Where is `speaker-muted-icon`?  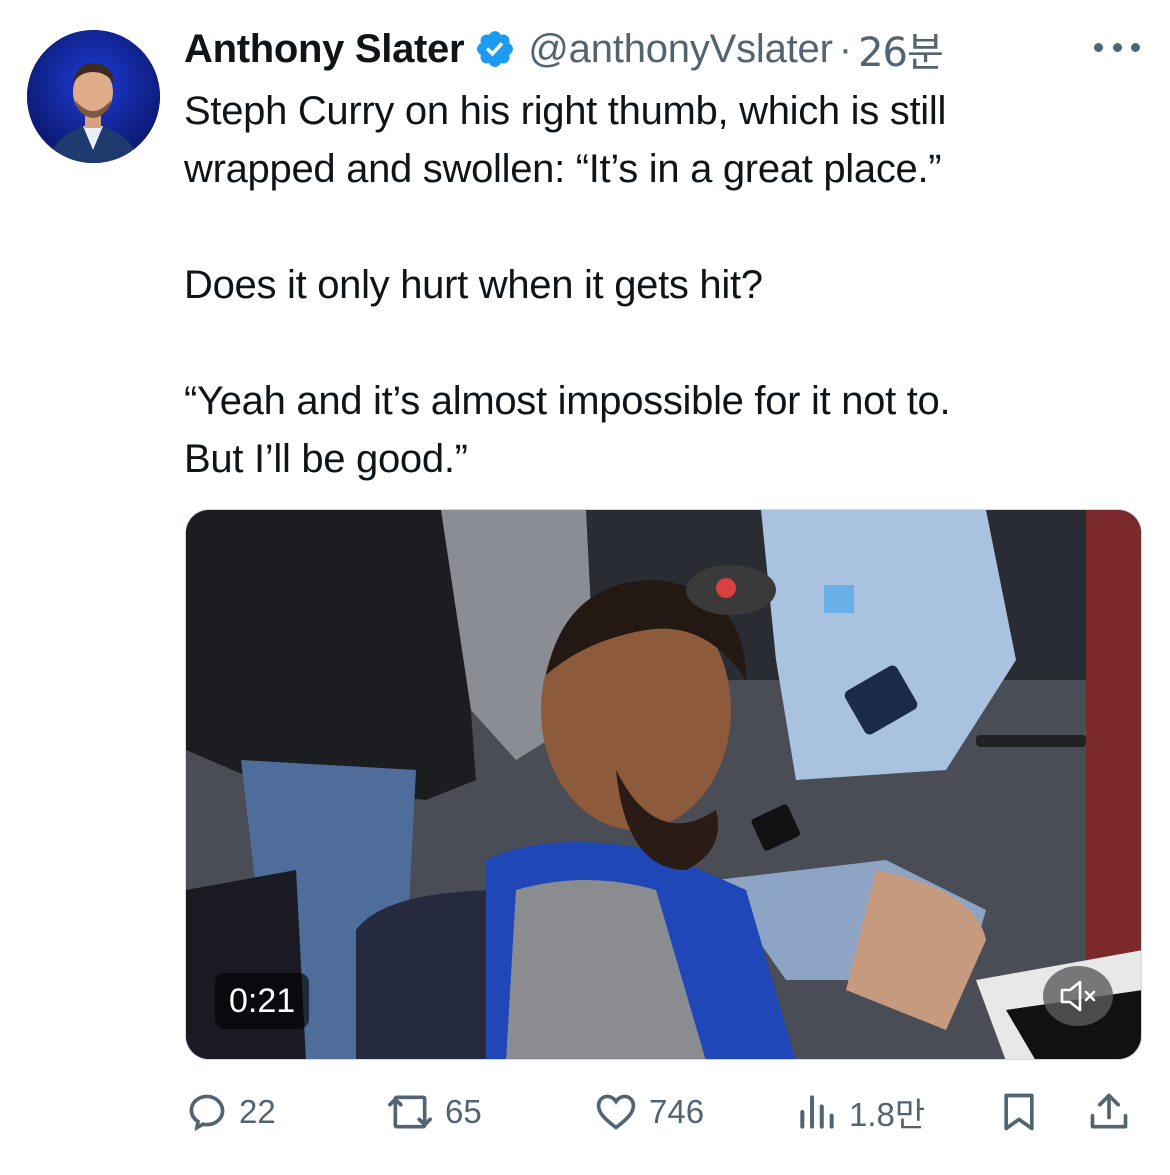 speaker-muted-icon is located at coordinates (1078, 996).